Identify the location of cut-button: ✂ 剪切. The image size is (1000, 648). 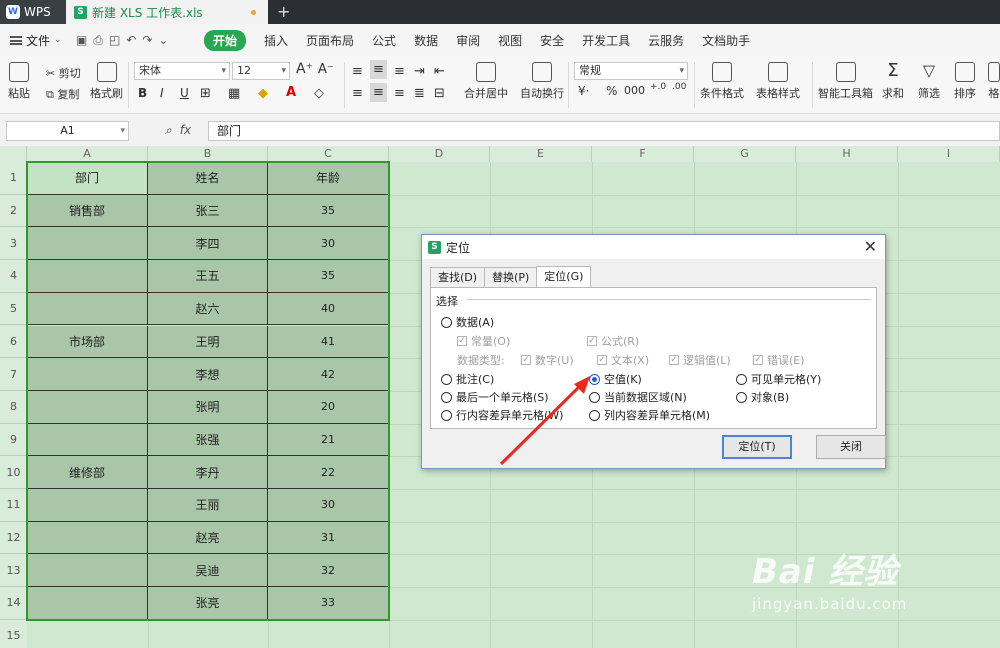
(63, 73).